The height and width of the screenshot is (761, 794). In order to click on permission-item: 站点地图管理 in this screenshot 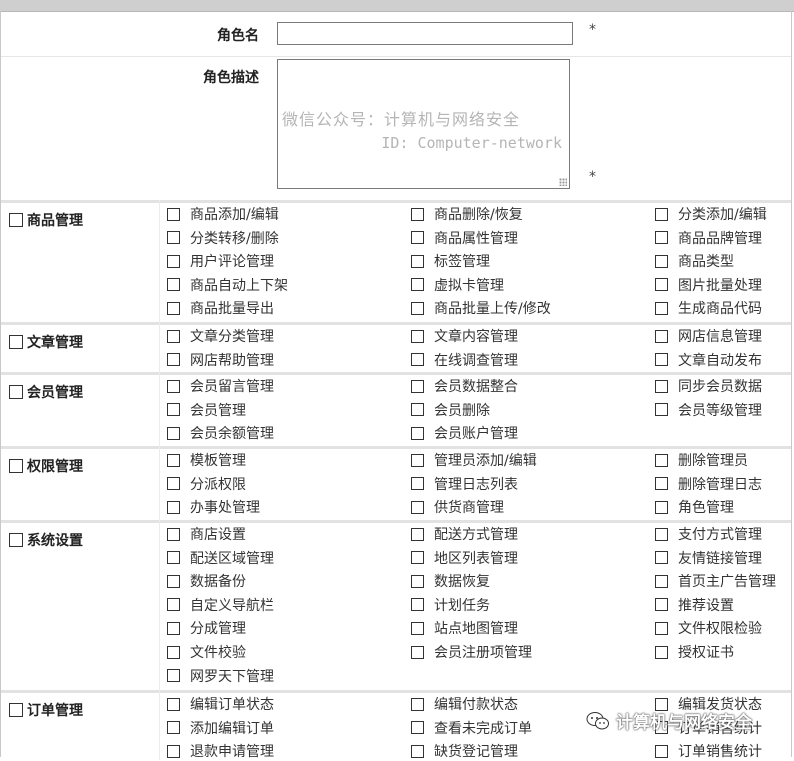, I will do `click(464, 628)`.